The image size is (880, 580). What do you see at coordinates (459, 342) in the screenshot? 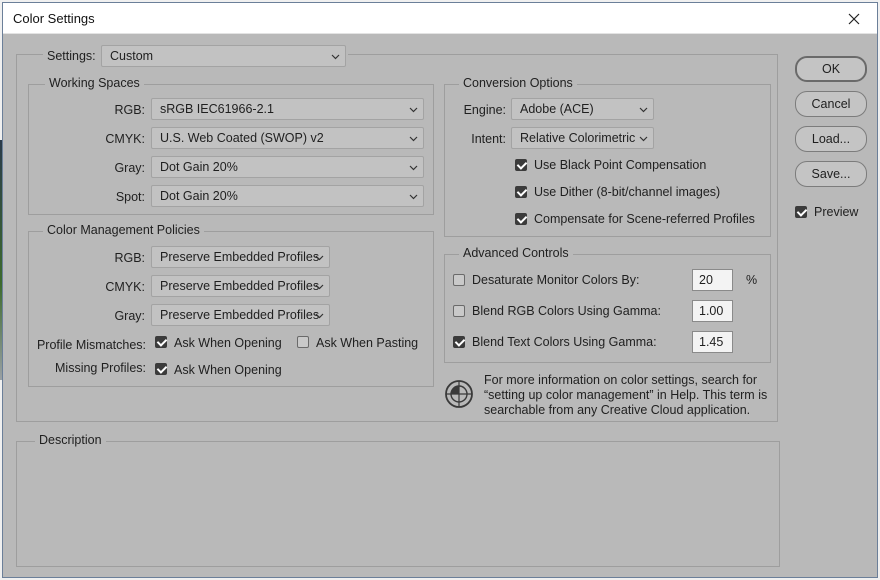
I see `blend-text-checkbox` at bounding box center [459, 342].